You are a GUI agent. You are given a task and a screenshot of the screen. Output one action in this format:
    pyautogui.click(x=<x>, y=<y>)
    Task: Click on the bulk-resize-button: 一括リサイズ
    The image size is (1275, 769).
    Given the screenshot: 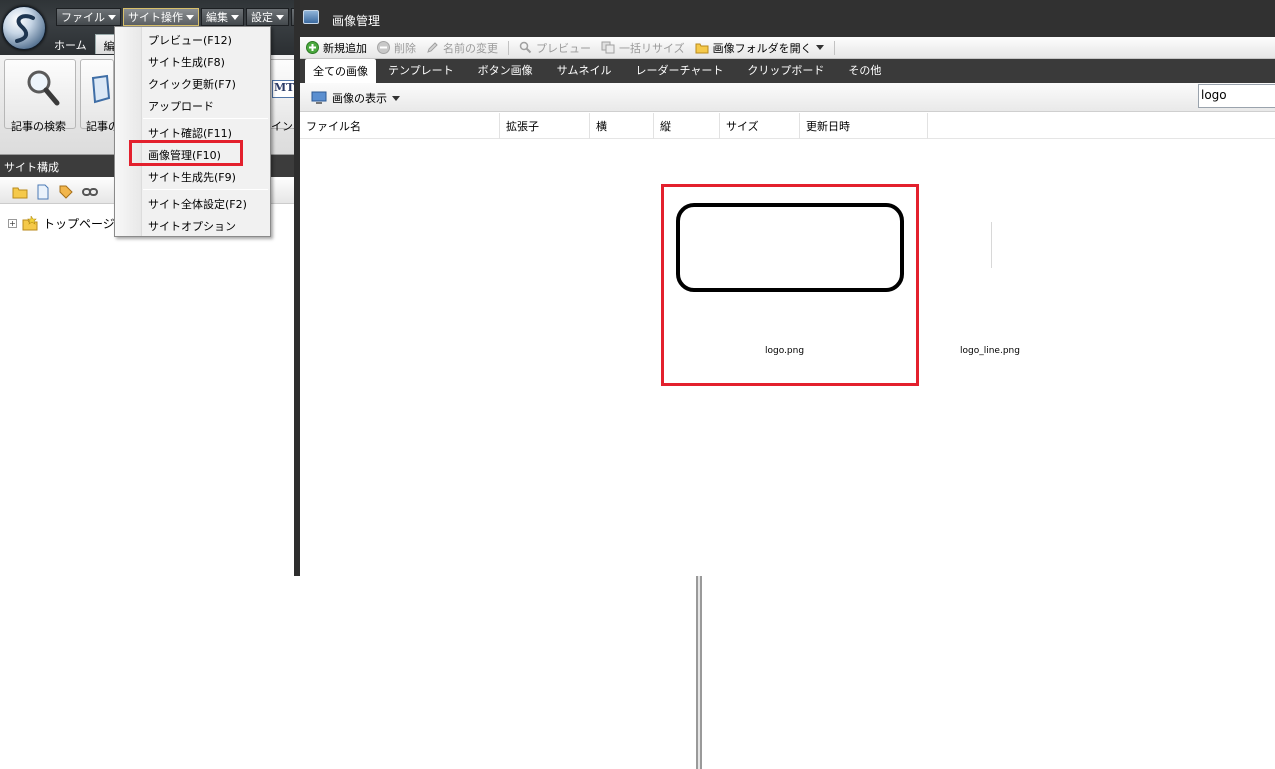 What is the action you would take?
    pyautogui.click(x=643, y=48)
    